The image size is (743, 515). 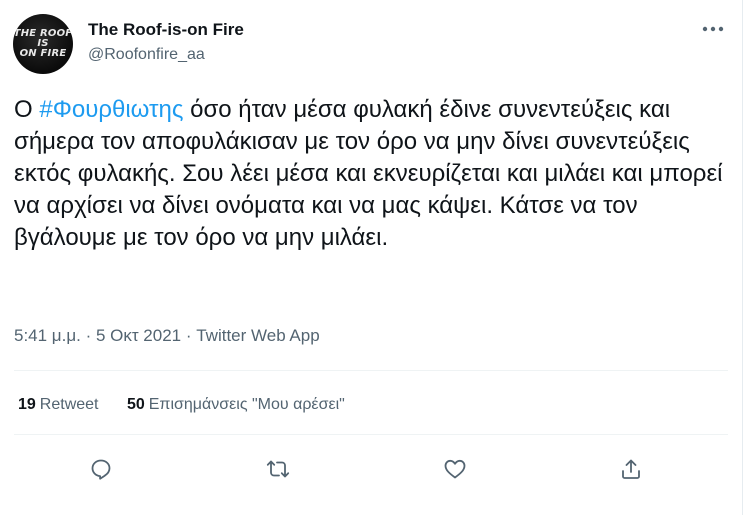 I want to click on tweet-stats: 19 Retweet 50 Επισημάνσεις "Μου αρέσει", so click(x=193, y=405).